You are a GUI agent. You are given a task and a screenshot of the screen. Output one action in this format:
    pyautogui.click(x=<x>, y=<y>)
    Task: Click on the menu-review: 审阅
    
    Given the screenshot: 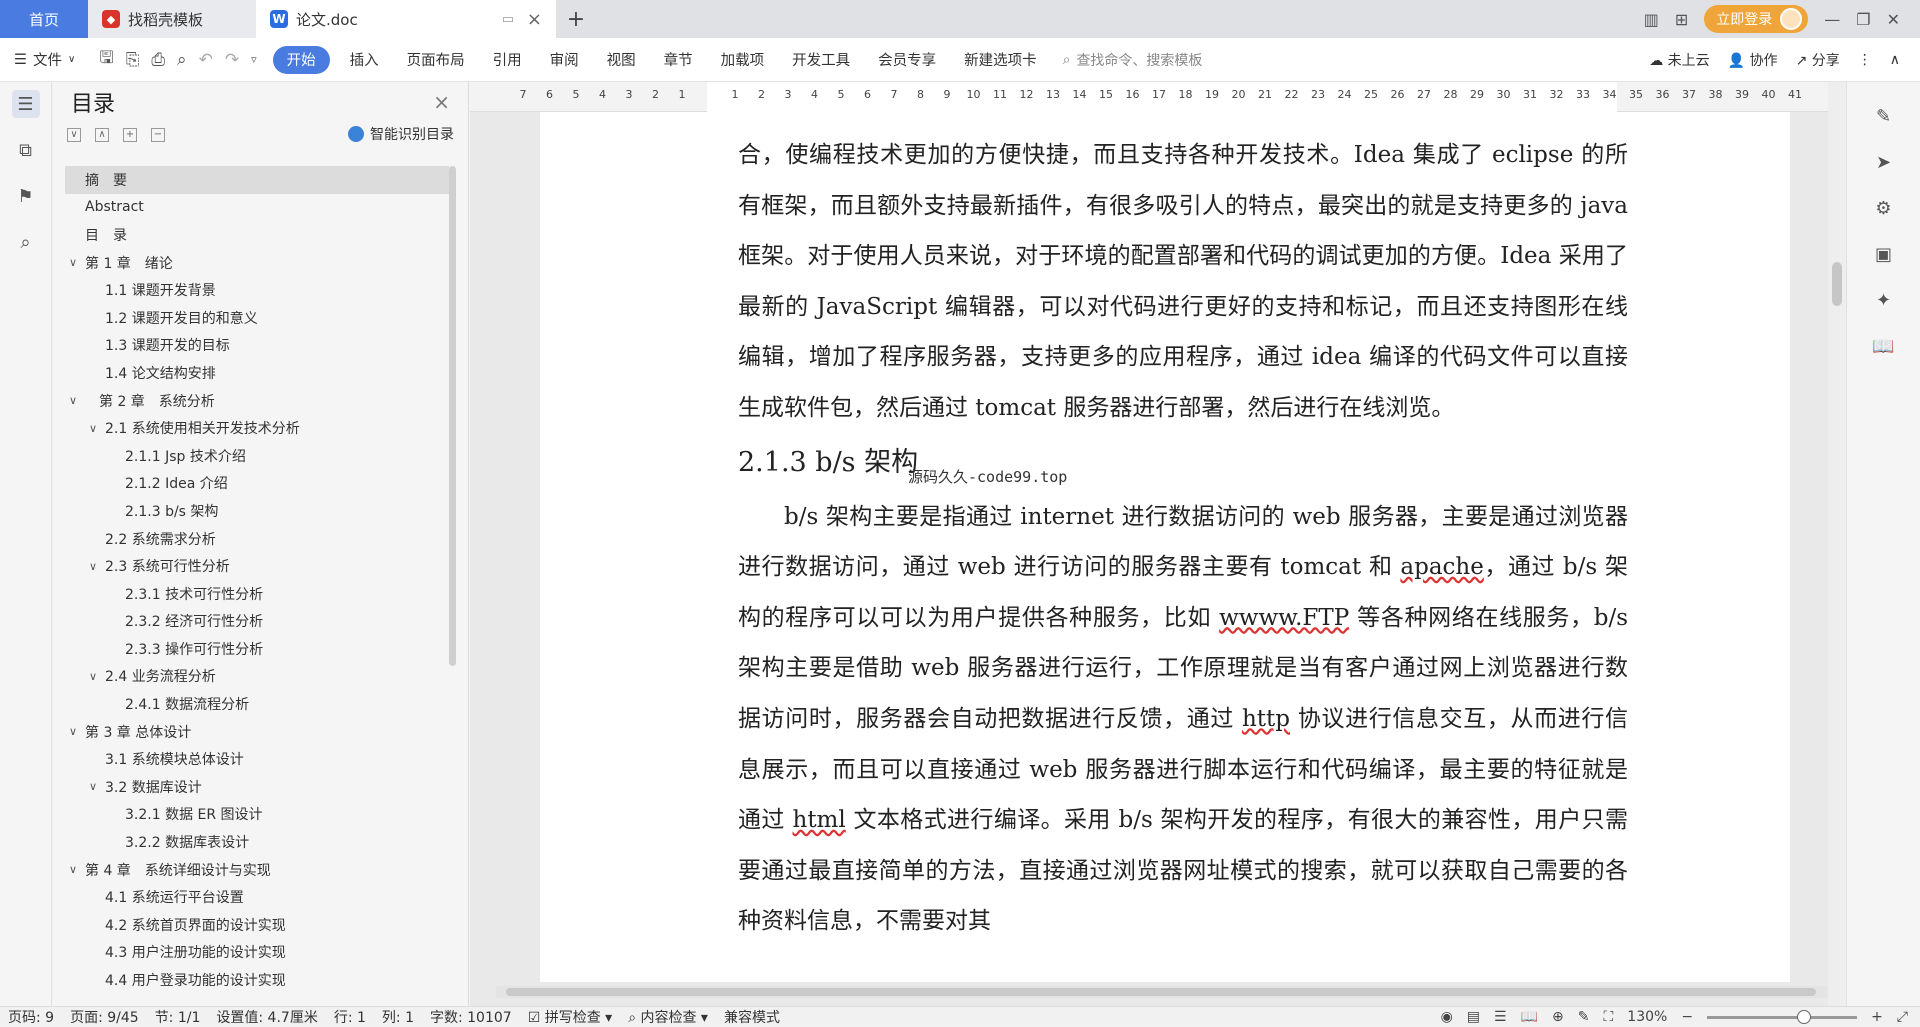 What is the action you would take?
    pyautogui.click(x=564, y=60)
    